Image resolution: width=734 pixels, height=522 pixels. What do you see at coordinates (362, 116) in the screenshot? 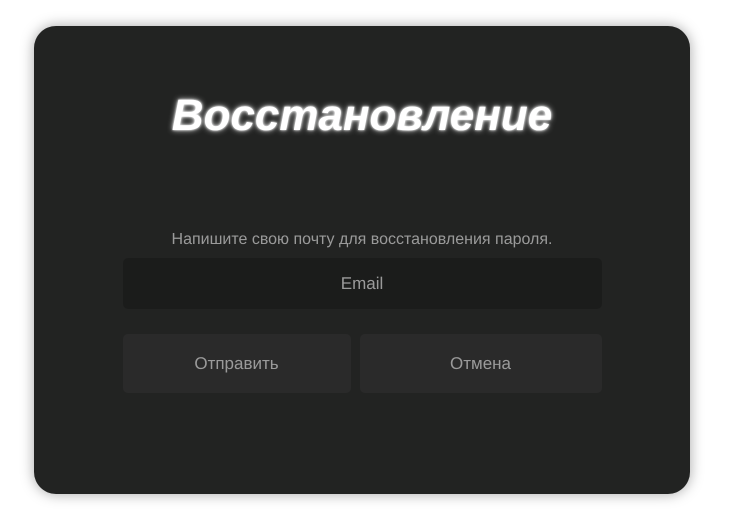
I see `dialog-title: Восстановление` at bounding box center [362, 116].